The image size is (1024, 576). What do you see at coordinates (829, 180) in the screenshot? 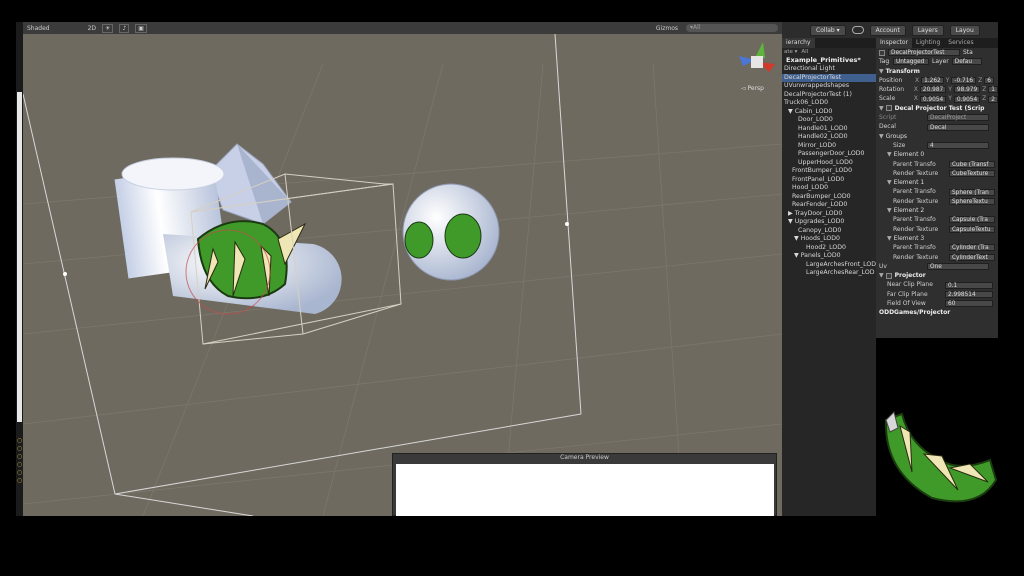
I see `hierarchy-item: FrontPanel_LOD0` at bounding box center [829, 180].